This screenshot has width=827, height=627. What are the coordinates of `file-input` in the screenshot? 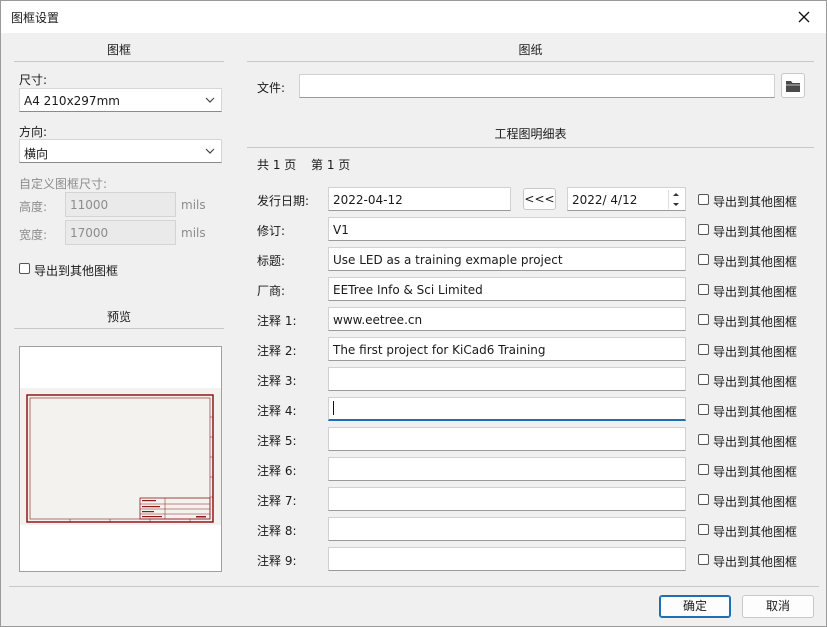 It's located at (537, 86).